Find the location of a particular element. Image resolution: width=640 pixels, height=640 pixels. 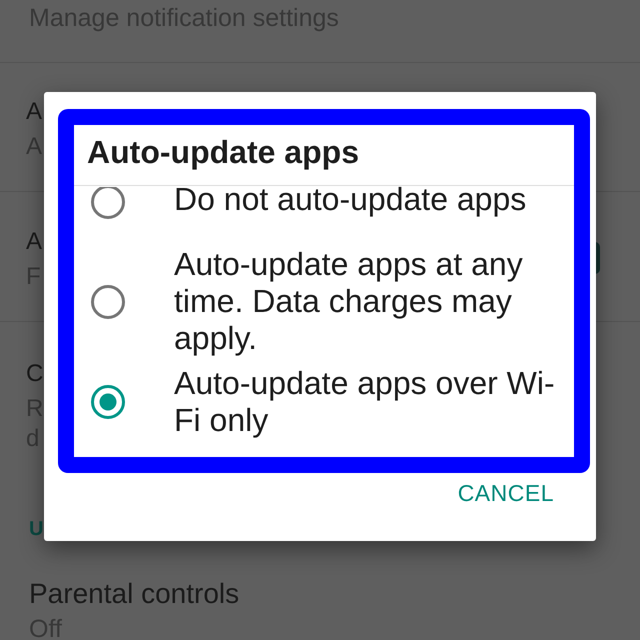

setting-title: Parental controls is located at coordinates (134, 594).